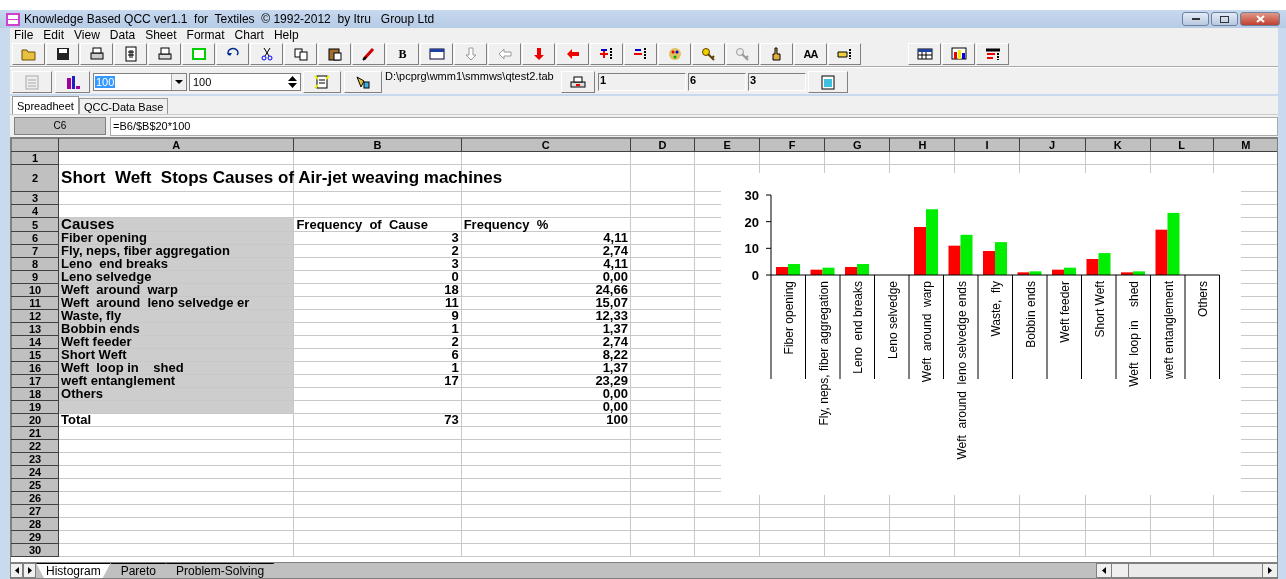  What do you see at coordinates (220, 570) in the screenshot?
I see `sheet-tab: Problem-Solving` at bounding box center [220, 570].